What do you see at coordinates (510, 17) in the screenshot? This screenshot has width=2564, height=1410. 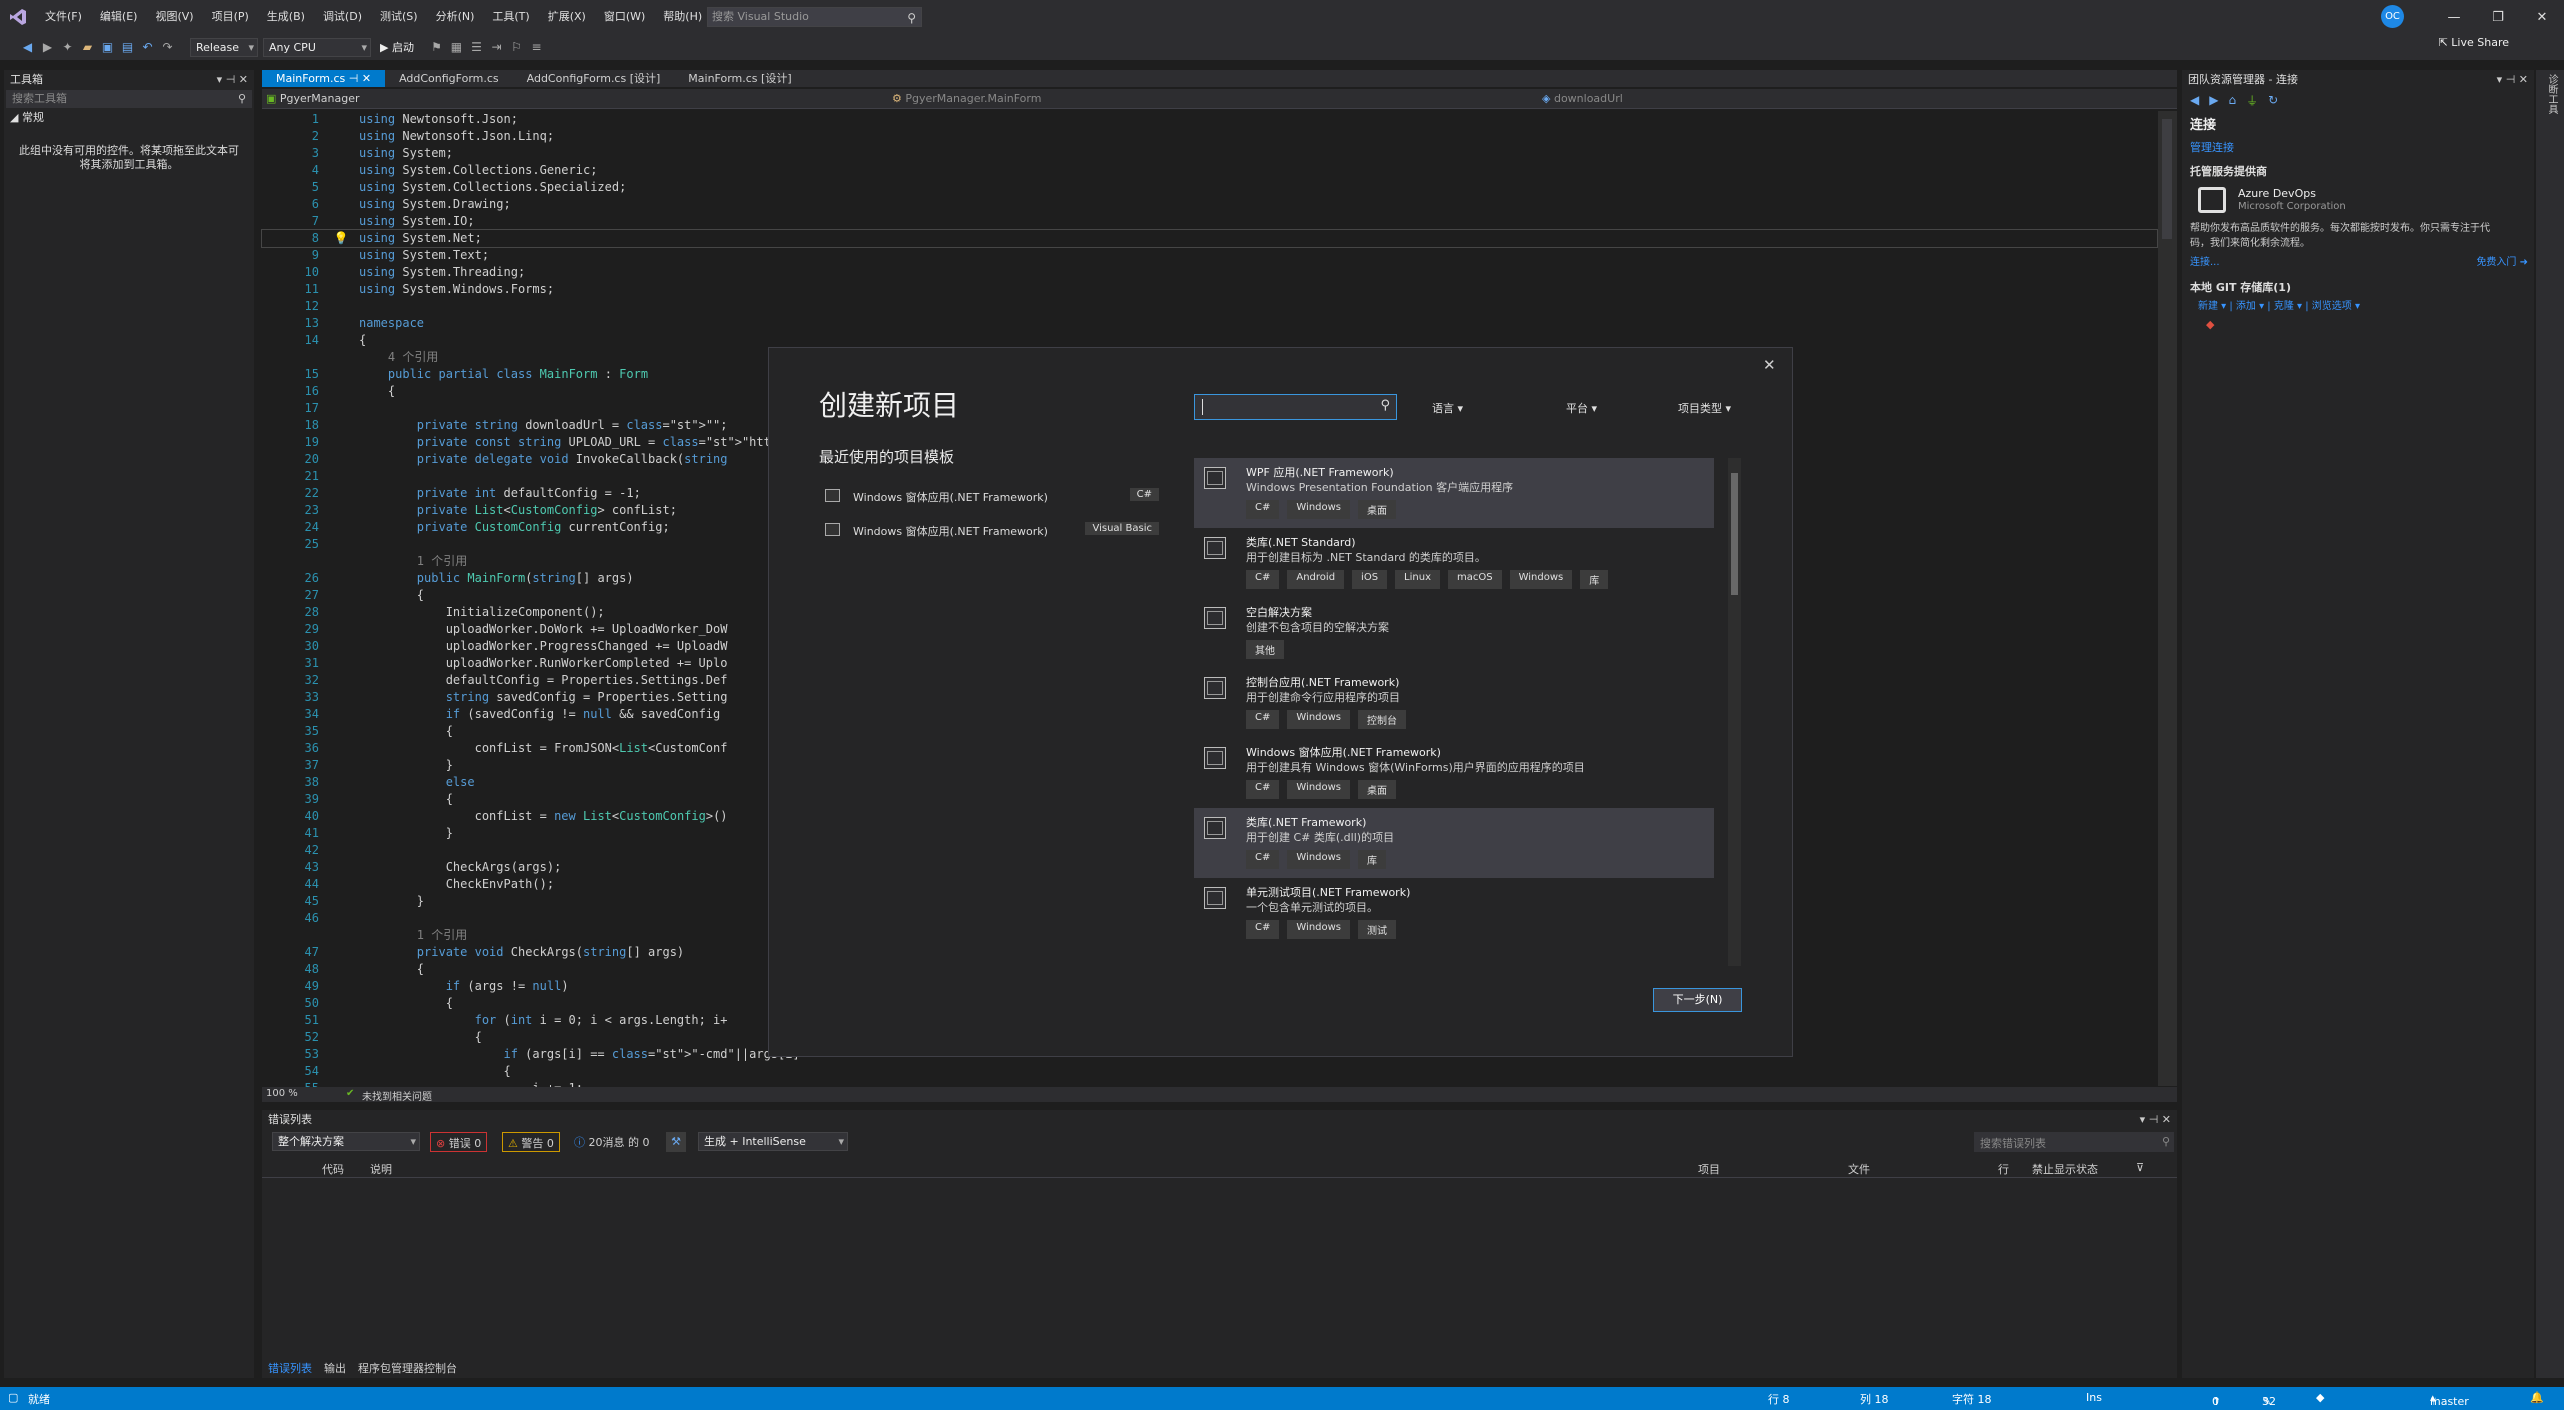 I see `menu-tools: 工具(T)` at bounding box center [510, 17].